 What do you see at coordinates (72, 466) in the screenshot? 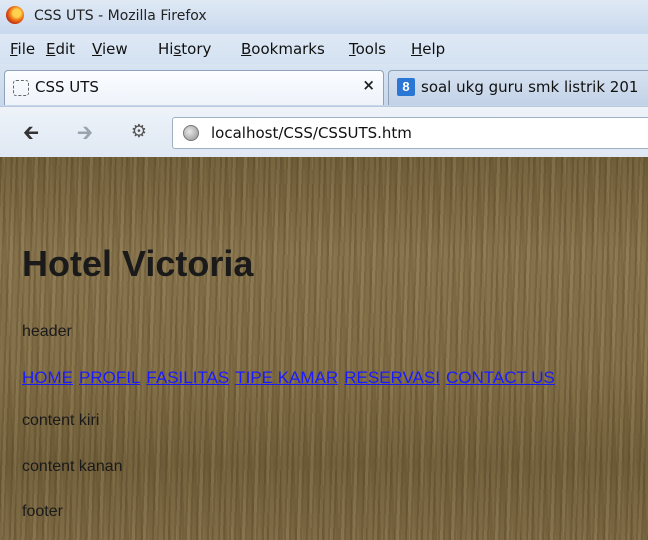
I see `content-right-text: content kanan` at bounding box center [72, 466].